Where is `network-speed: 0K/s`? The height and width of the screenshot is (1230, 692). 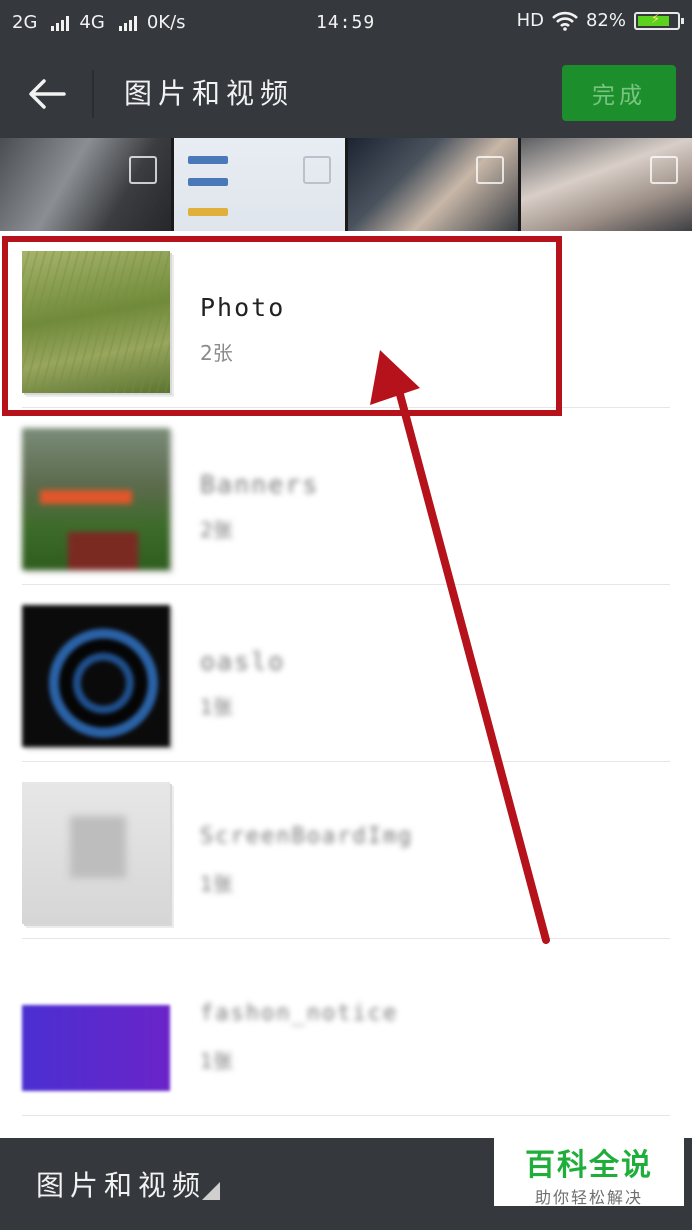 network-speed: 0K/s is located at coordinates (166, 22).